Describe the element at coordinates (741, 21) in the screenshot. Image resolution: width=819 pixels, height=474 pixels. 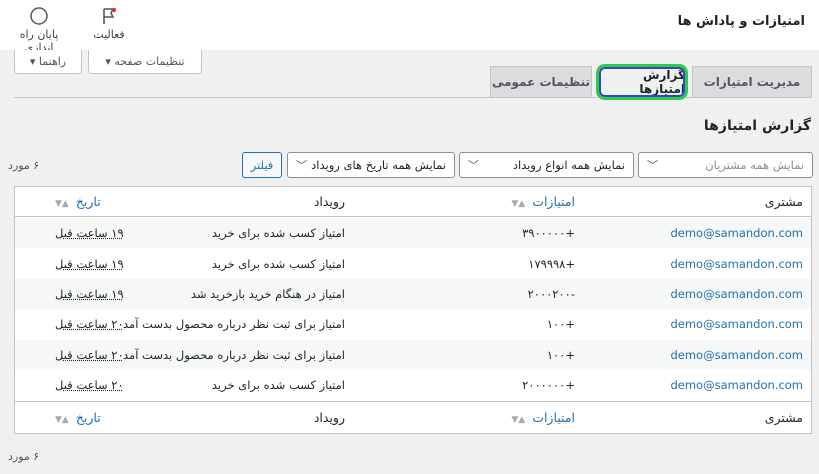
I see `page-title: امتیازات و پاداش ها` at that location.